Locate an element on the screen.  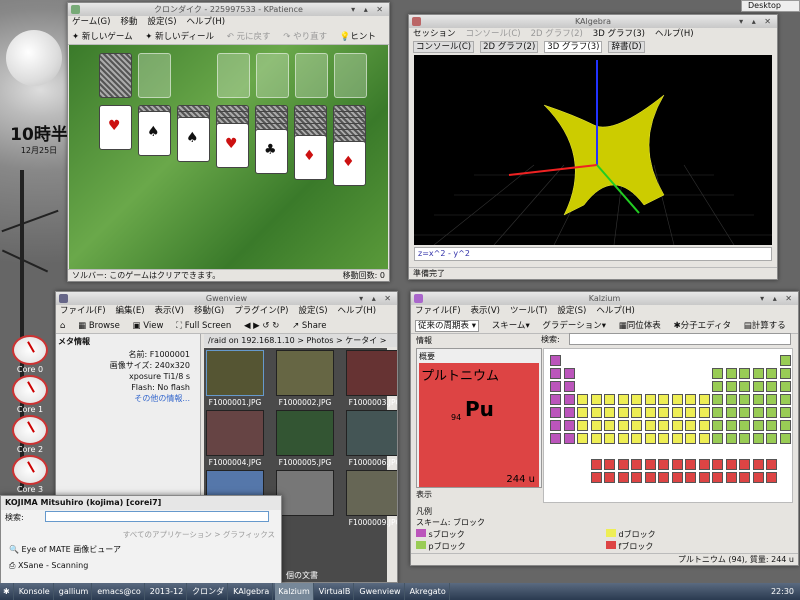
taskbar-item: Konsole is located at coordinates (35, 591).